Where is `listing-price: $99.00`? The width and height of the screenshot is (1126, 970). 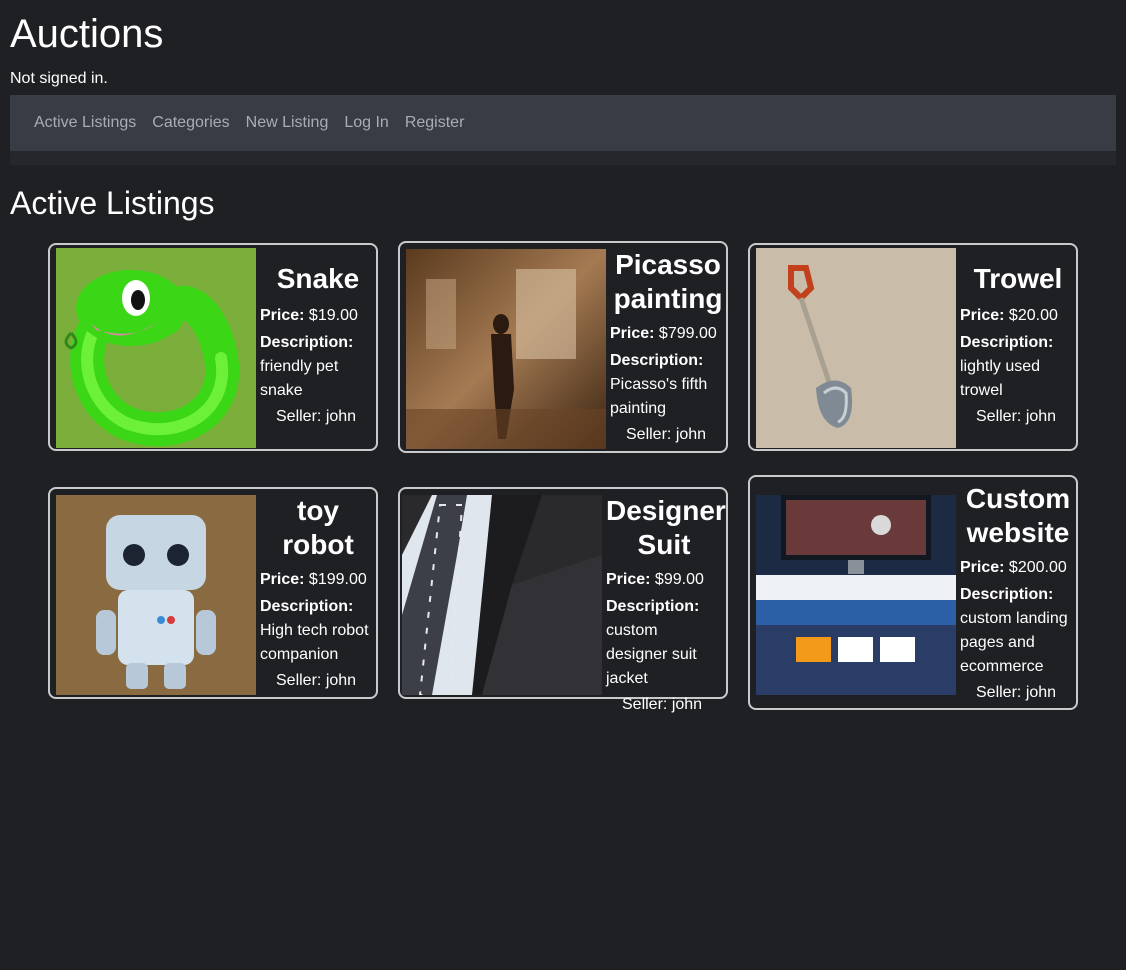
listing-price: $99.00 is located at coordinates (679, 579).